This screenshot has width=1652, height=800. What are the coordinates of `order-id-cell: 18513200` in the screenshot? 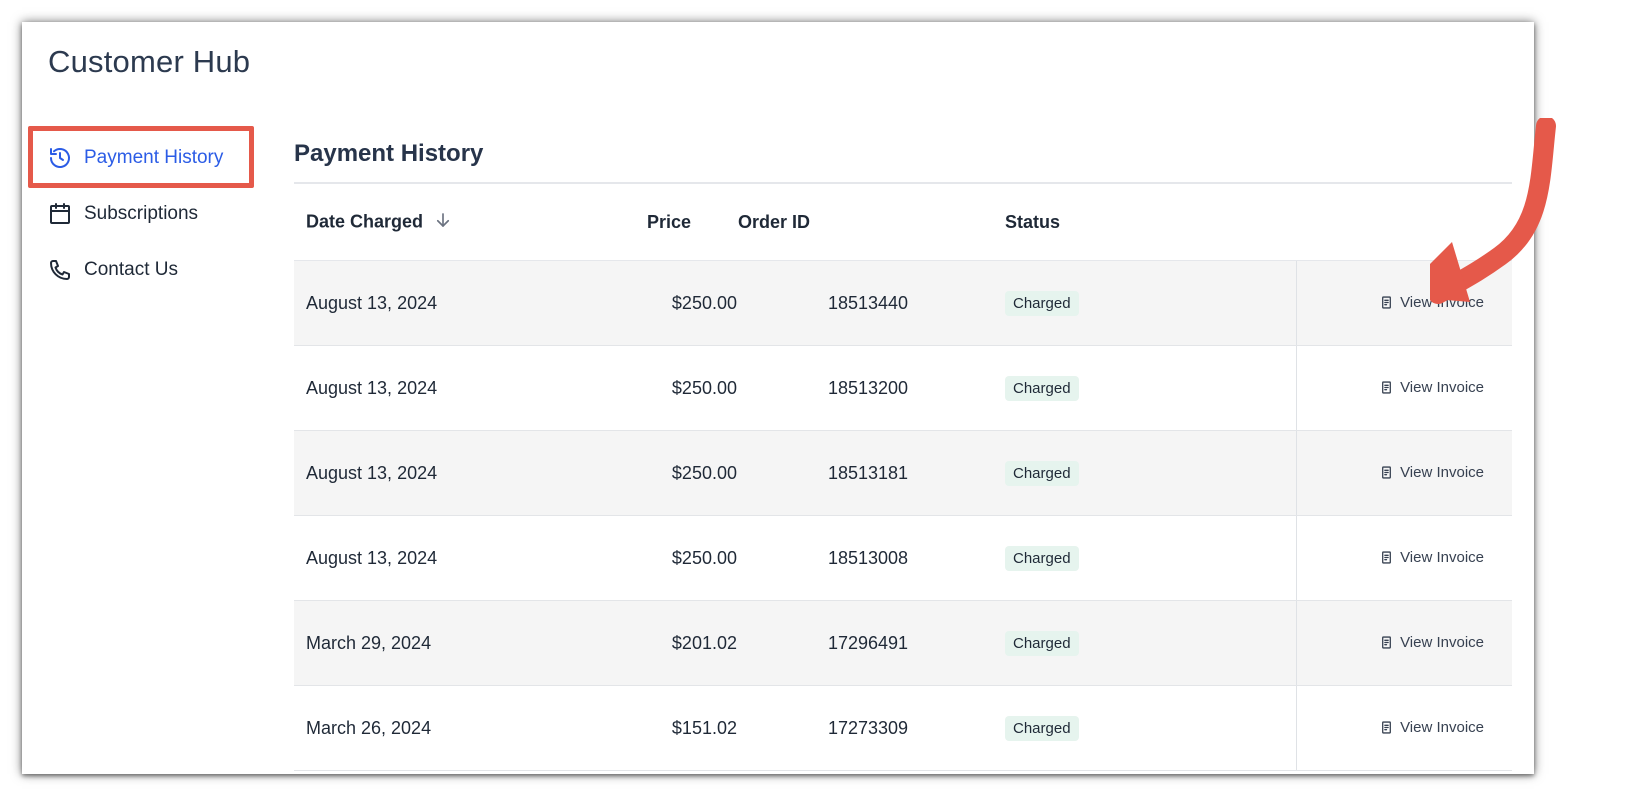 It's located at (868, 388).